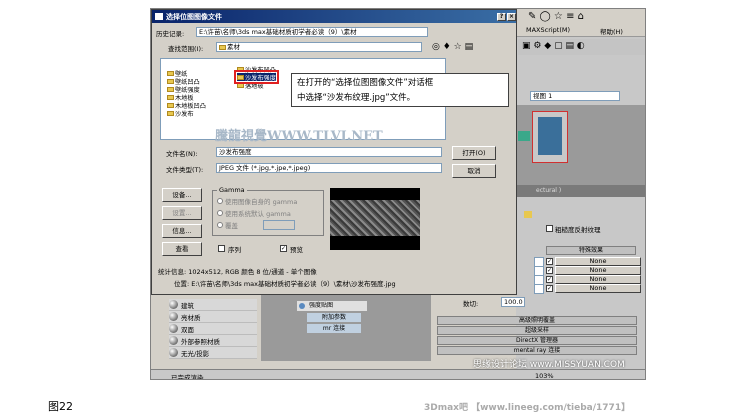 Image resolution: width=736 pixels, height=420 pixels. I want to click on node-intensity: 强度贴图, so click(332, 306).